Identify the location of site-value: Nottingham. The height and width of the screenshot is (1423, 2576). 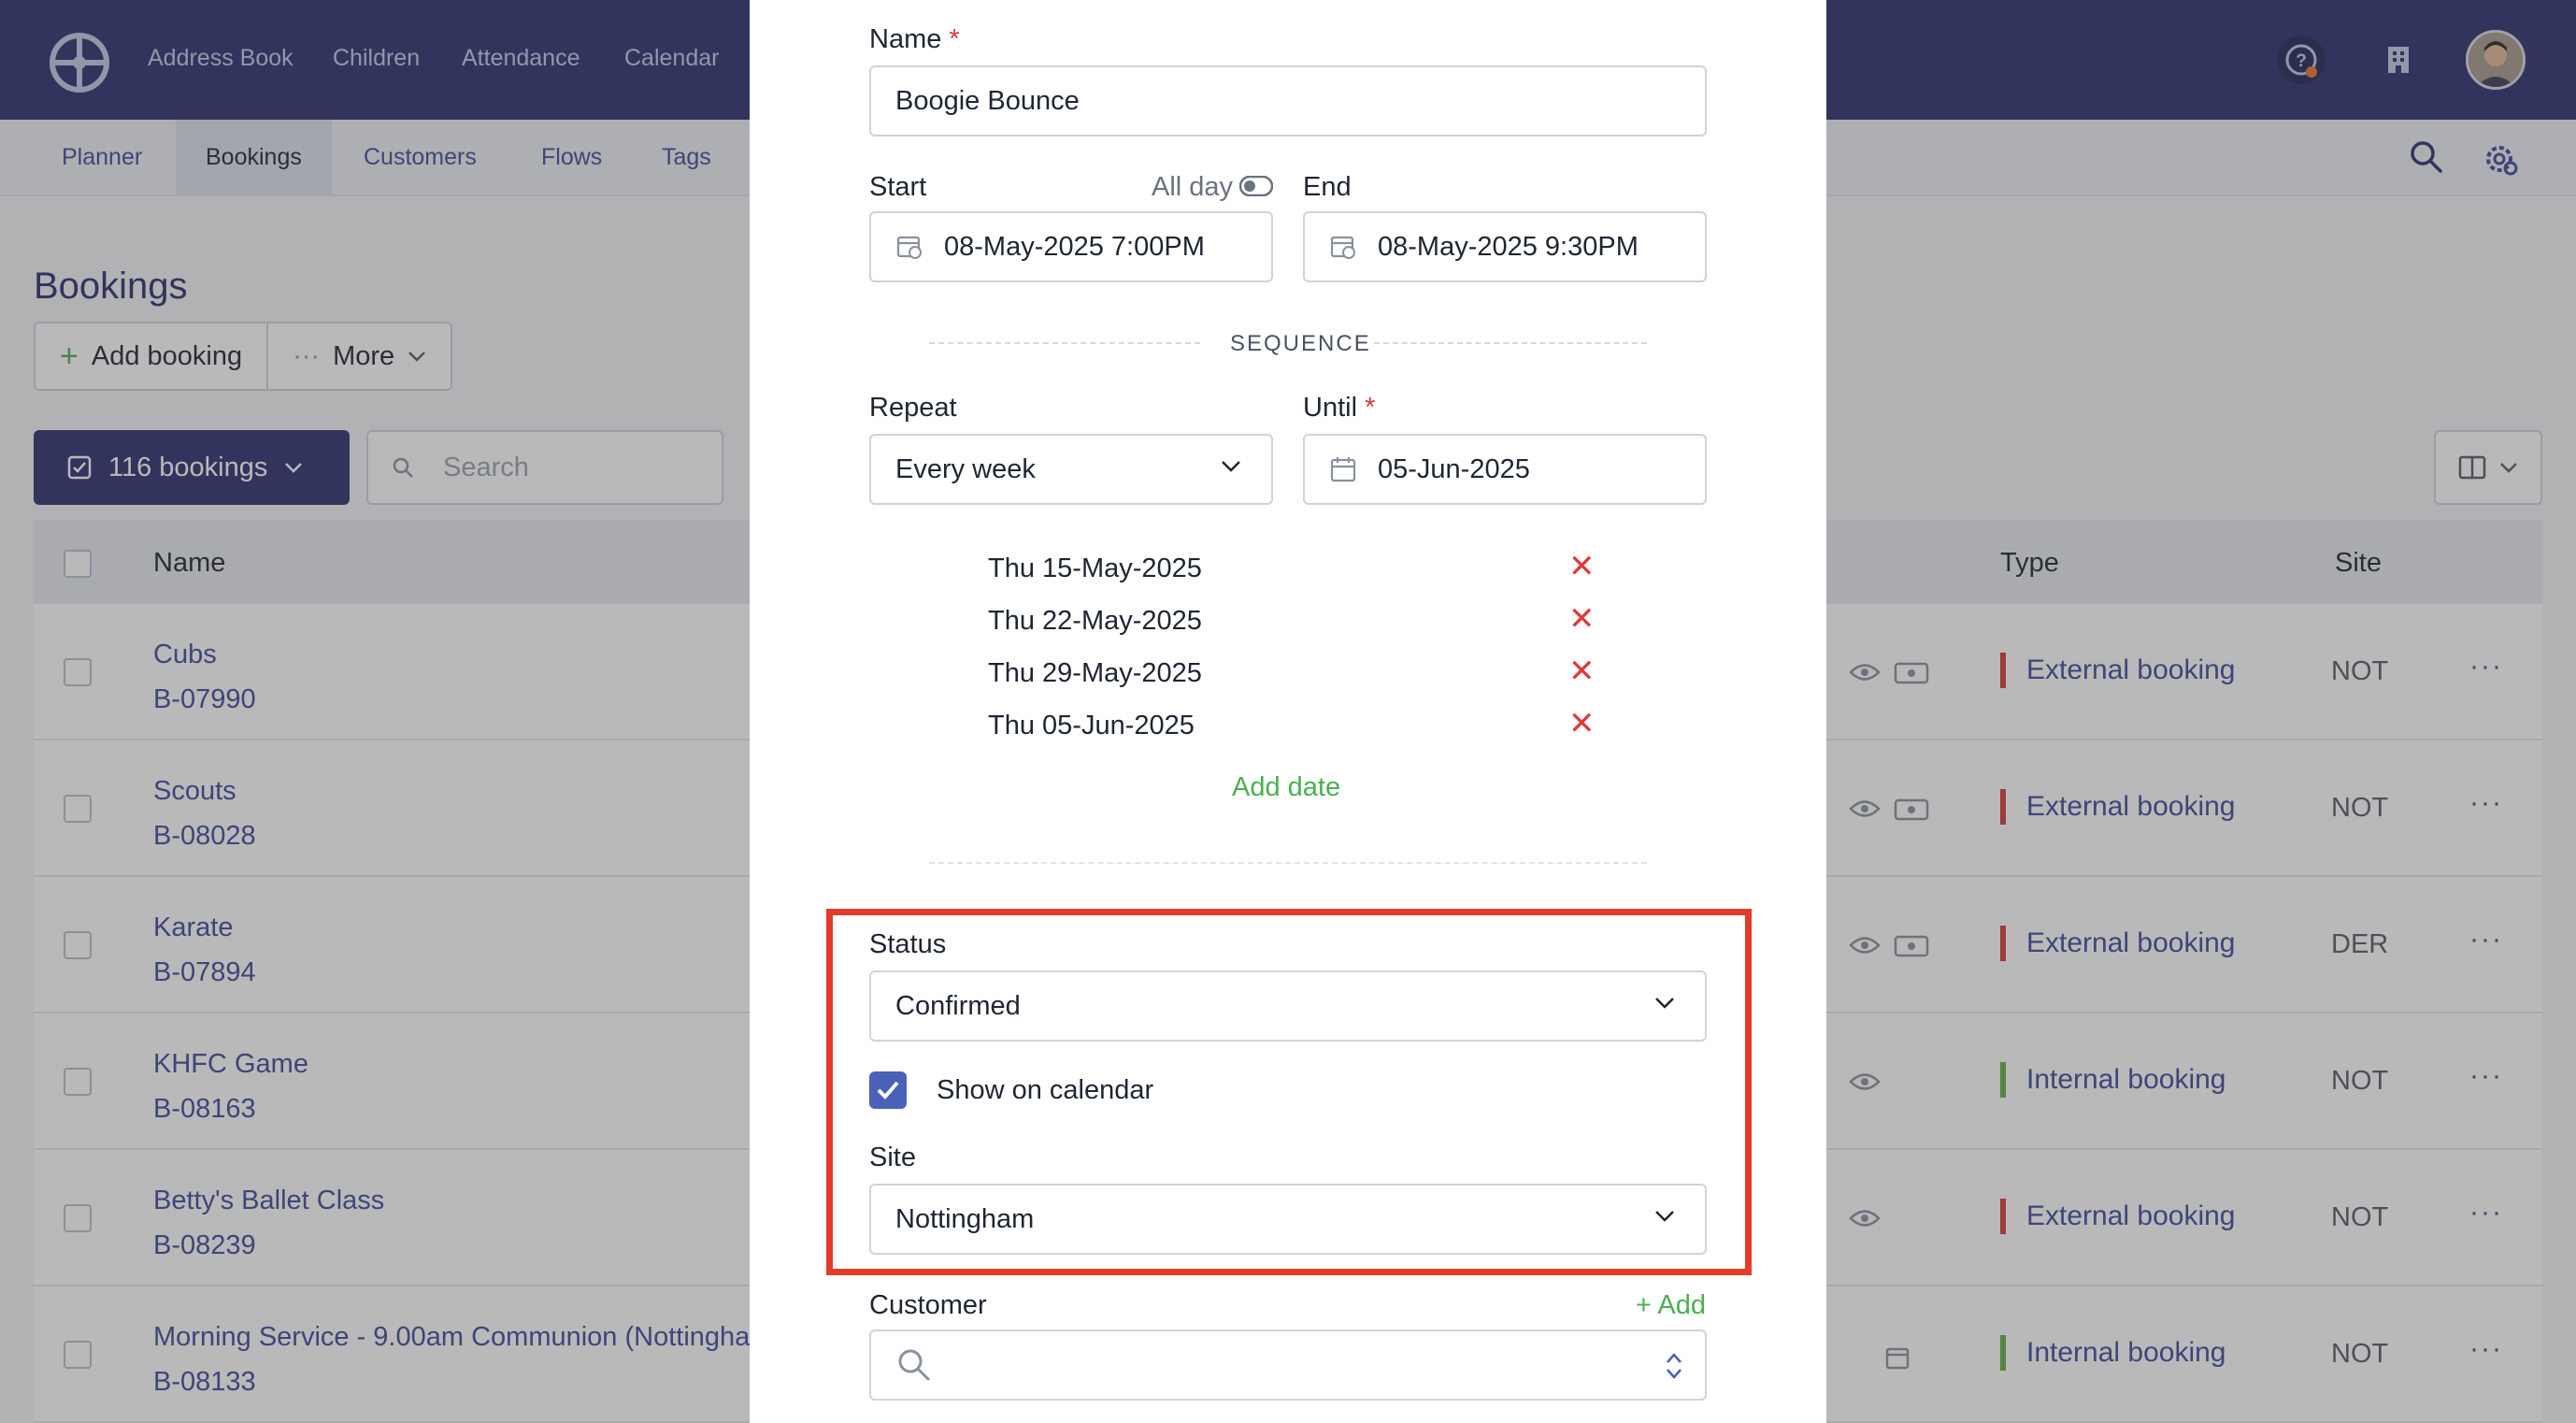
(965, 1218).